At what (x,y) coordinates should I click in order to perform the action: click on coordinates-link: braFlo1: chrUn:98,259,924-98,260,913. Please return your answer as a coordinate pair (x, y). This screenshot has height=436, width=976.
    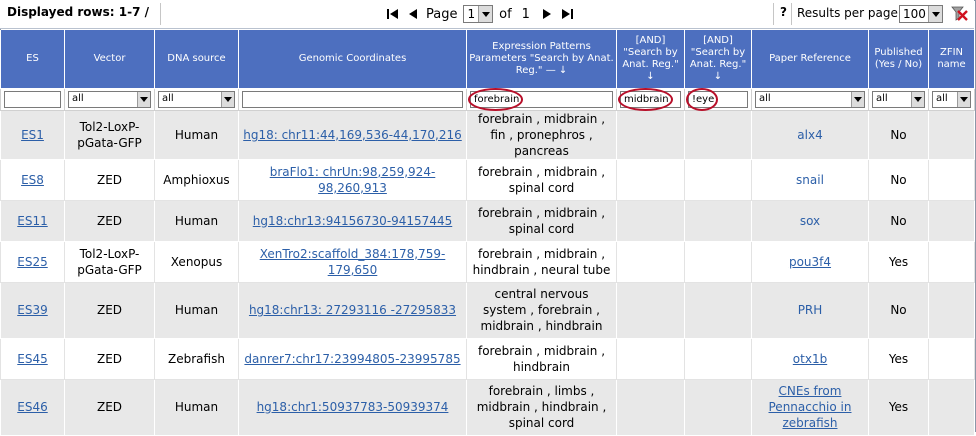
    Looking at the image, I should click on (353, 180).